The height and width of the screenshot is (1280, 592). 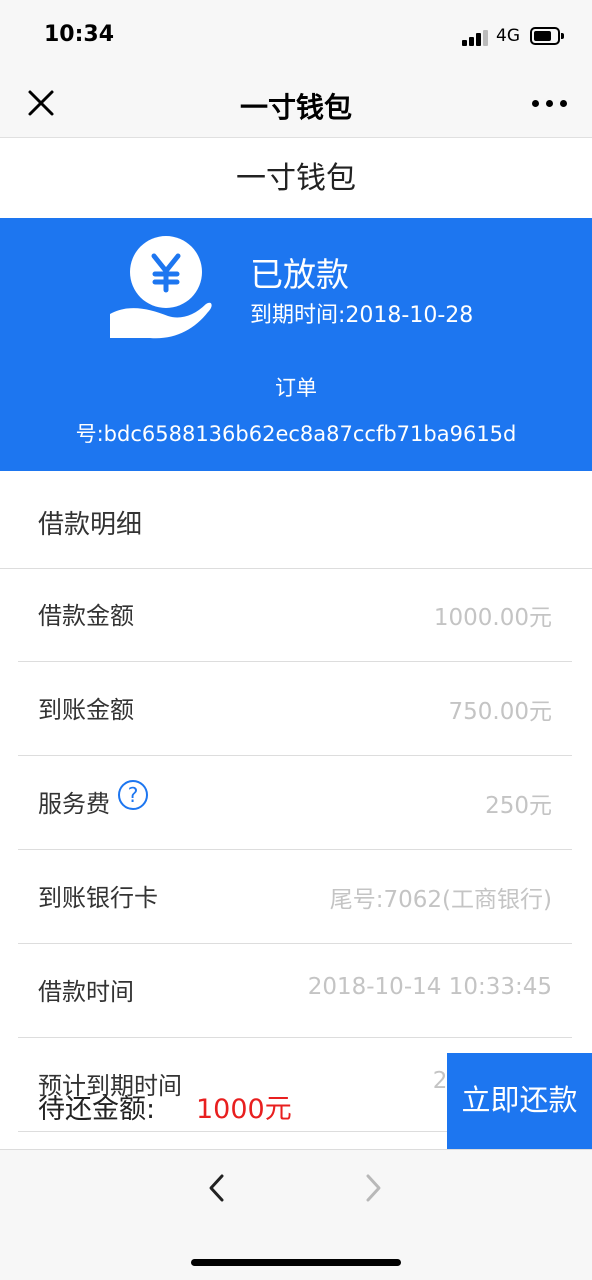 What do you see at coordinates (519, 1101) in the screenshot?
I see `repay-now-button: 立即还款` at bounding box center [519, 1101].